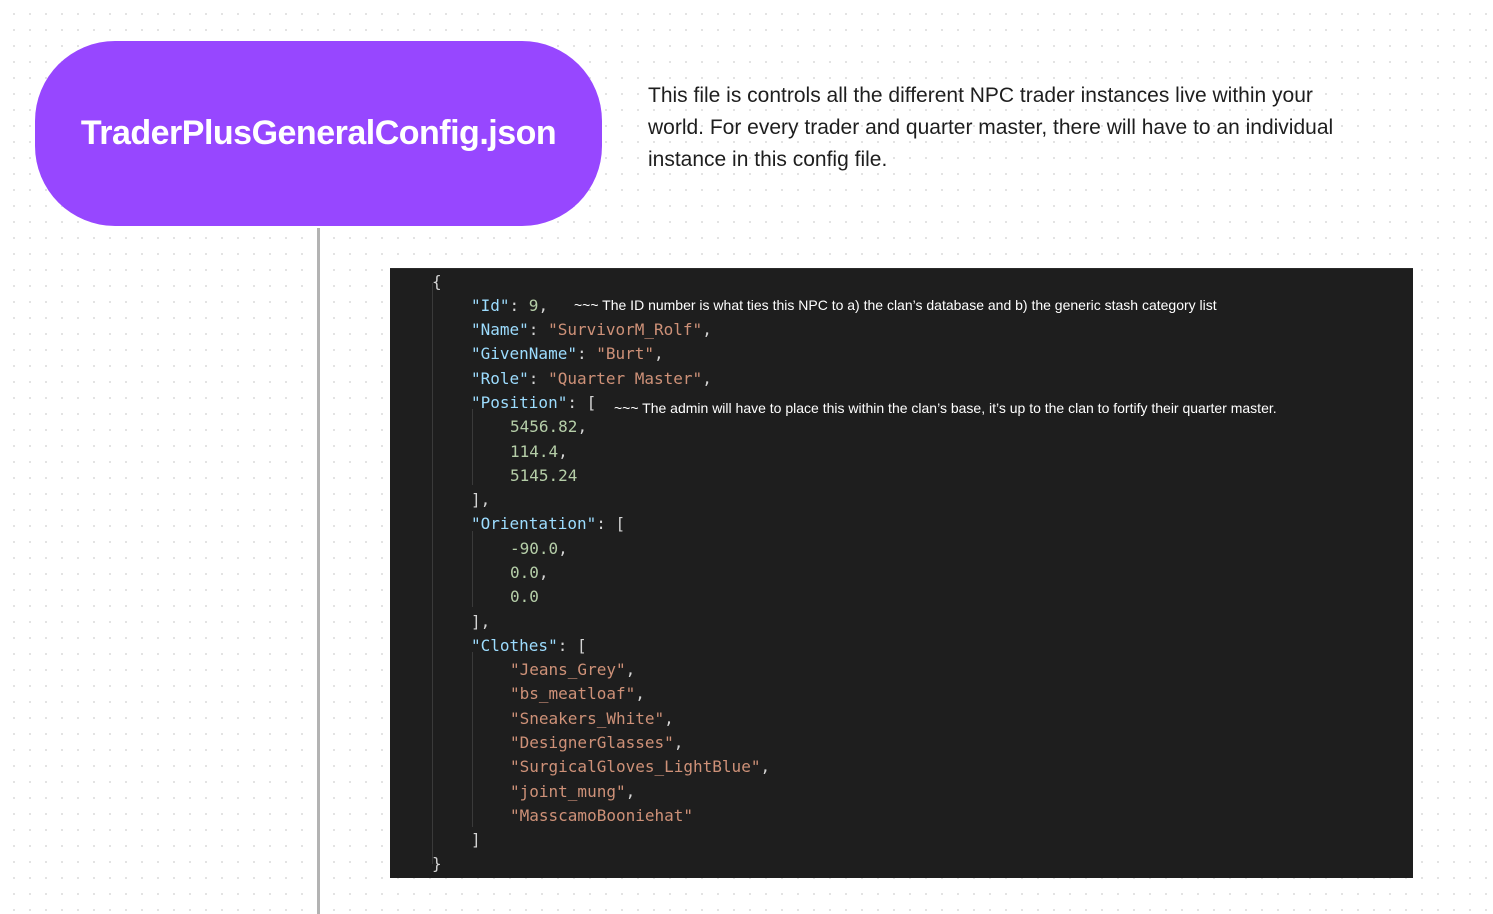 The height and width of the screenshot is (914, 1493). Describe the element at coordinates (500, 378) in the screenshot. I see `json-key: "Role"` at that location.